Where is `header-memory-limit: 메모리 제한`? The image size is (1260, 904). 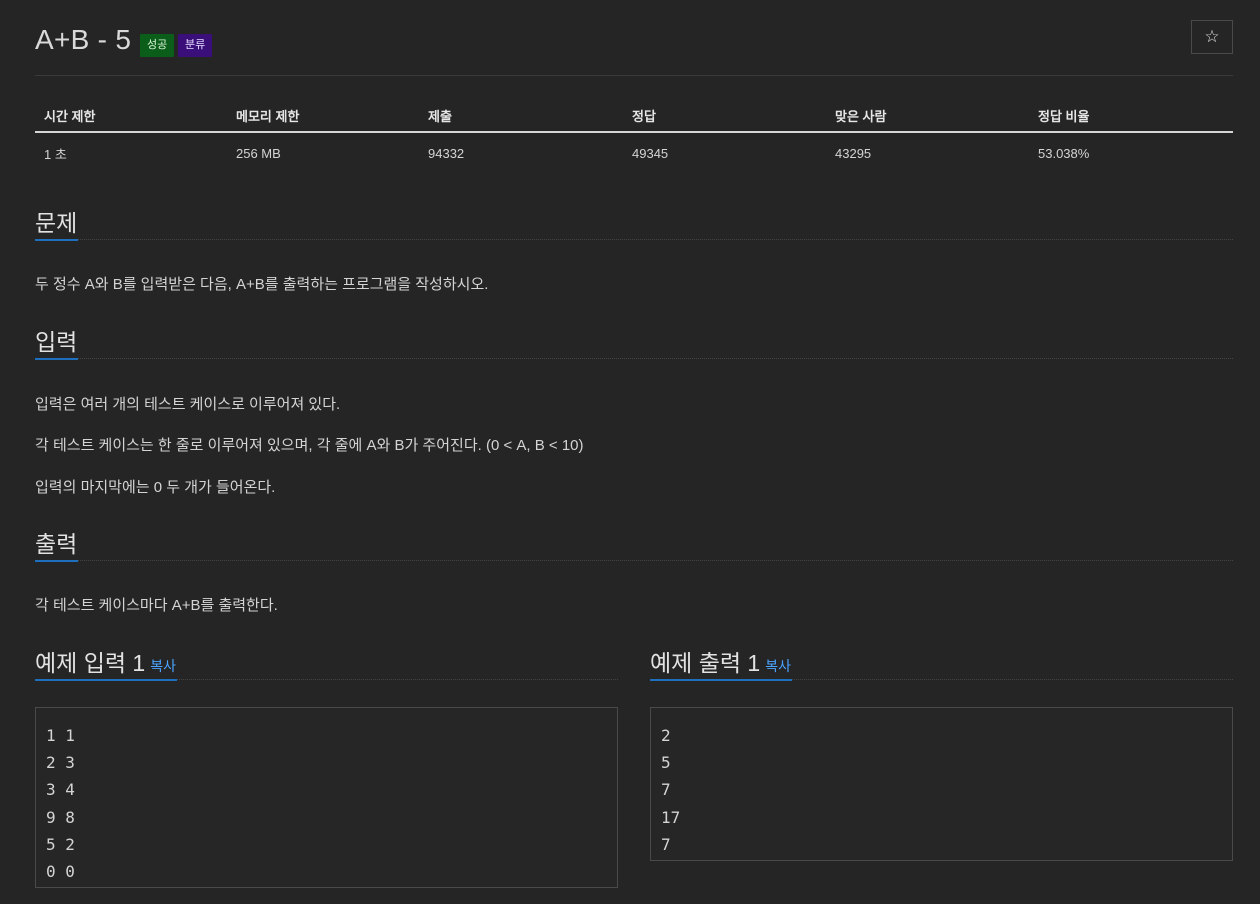
header-memory-limit: 메모리 제한 is located at coordinates (268, 116).